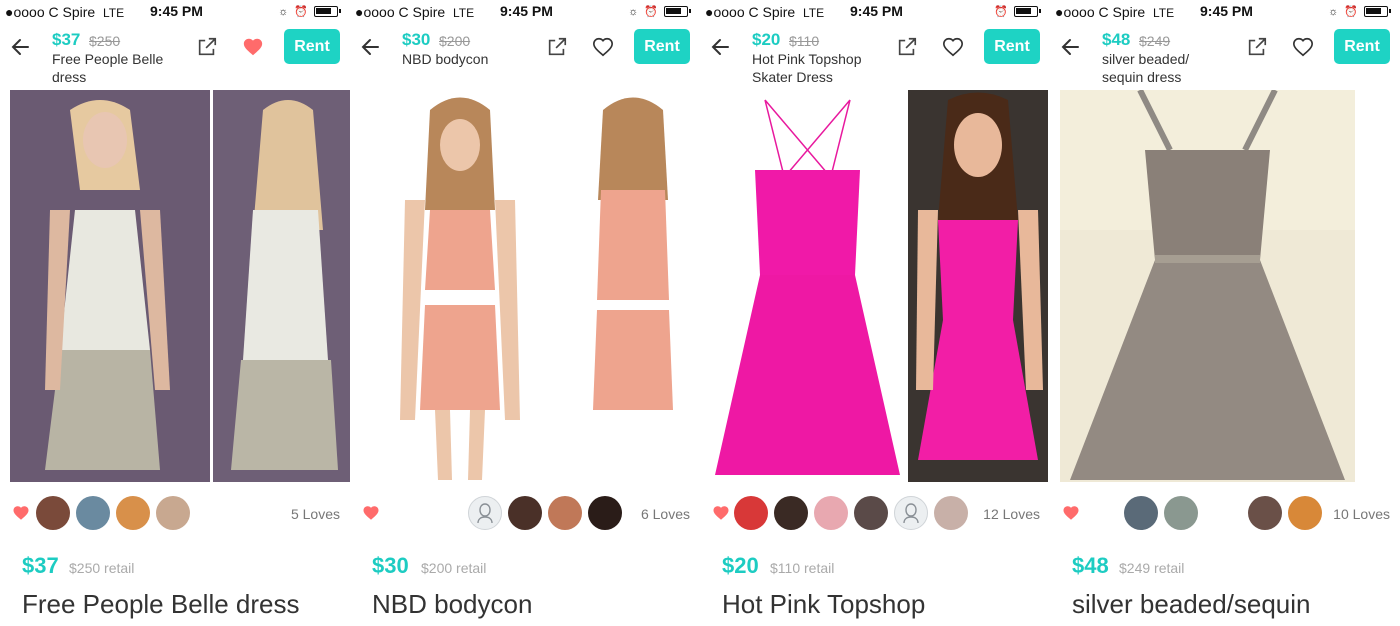  What do you see at coordinates (452, 604) in the screenshot?
I see `listing-title: NBD bodycon` at bounding box center [452, 604].